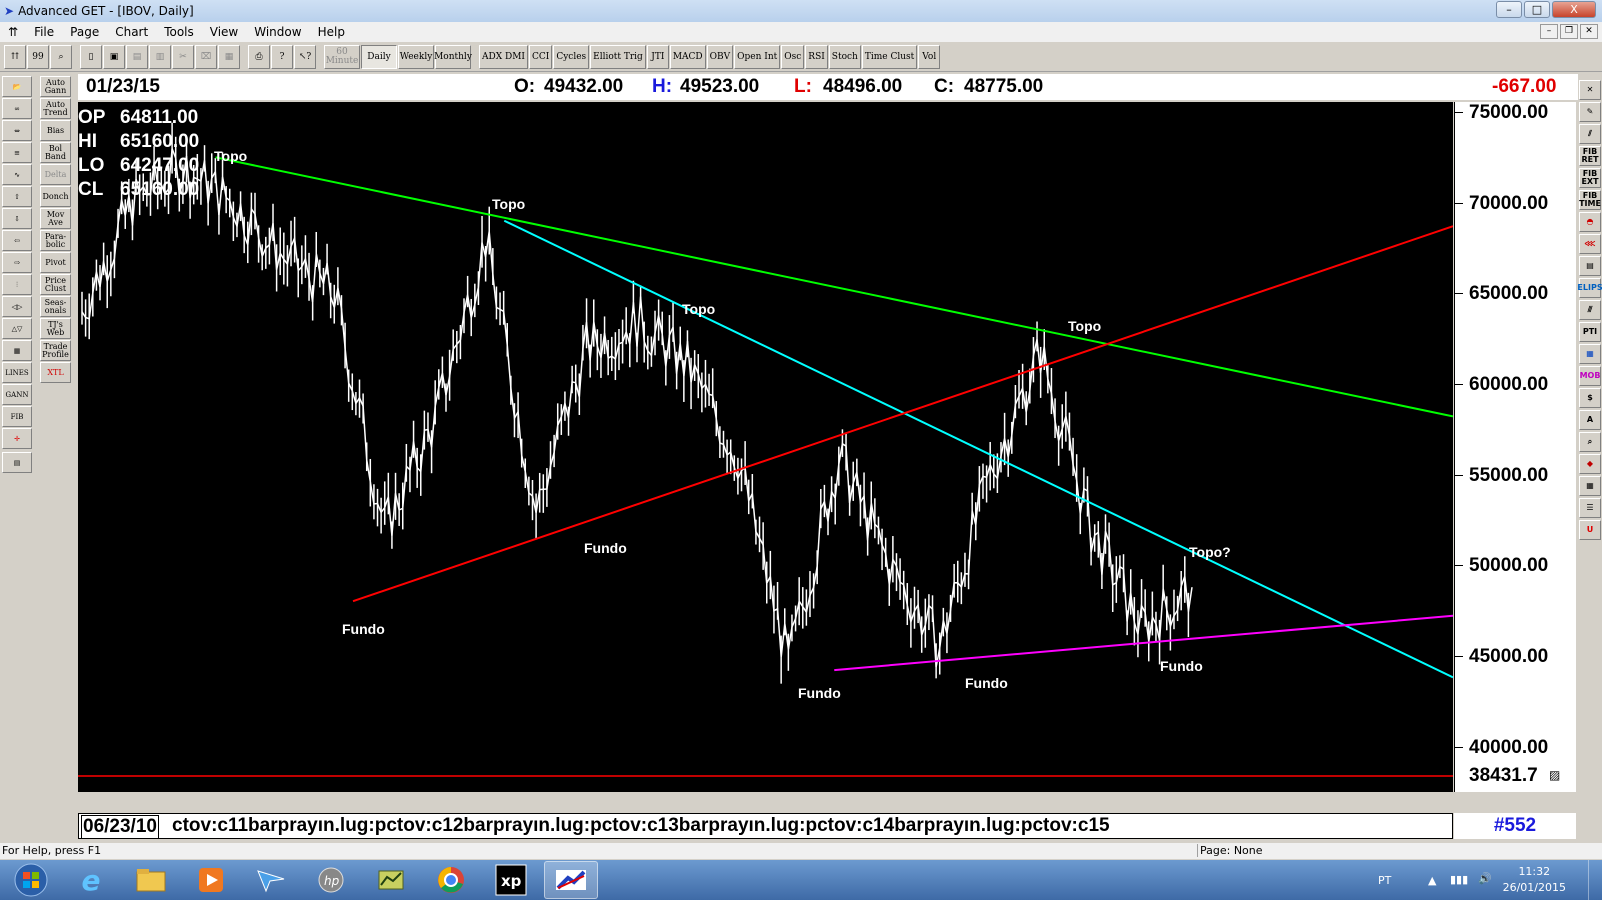  Describe the element at coordinates (17, 196) in the screenshot. I see `arrow-up-icon: ⇧` at that location.